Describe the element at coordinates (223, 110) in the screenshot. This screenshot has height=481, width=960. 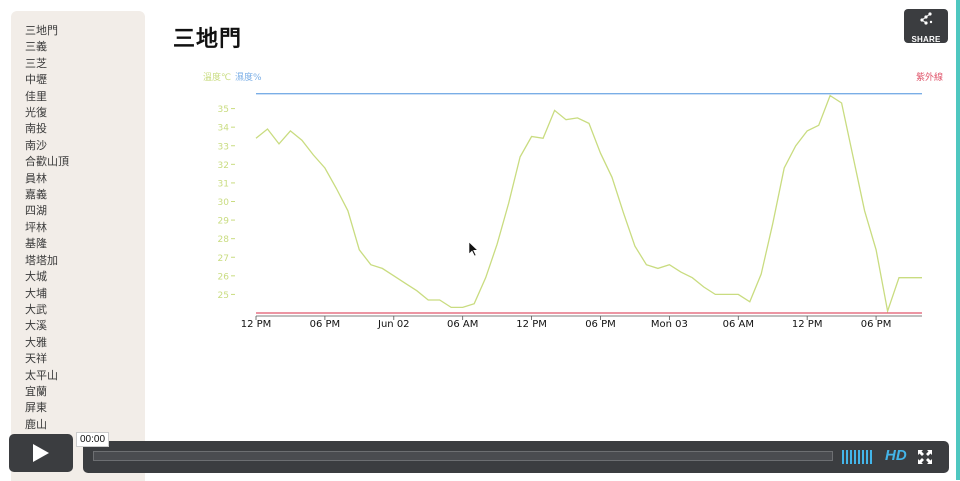
I see `y-tick-label: 35` at that location.